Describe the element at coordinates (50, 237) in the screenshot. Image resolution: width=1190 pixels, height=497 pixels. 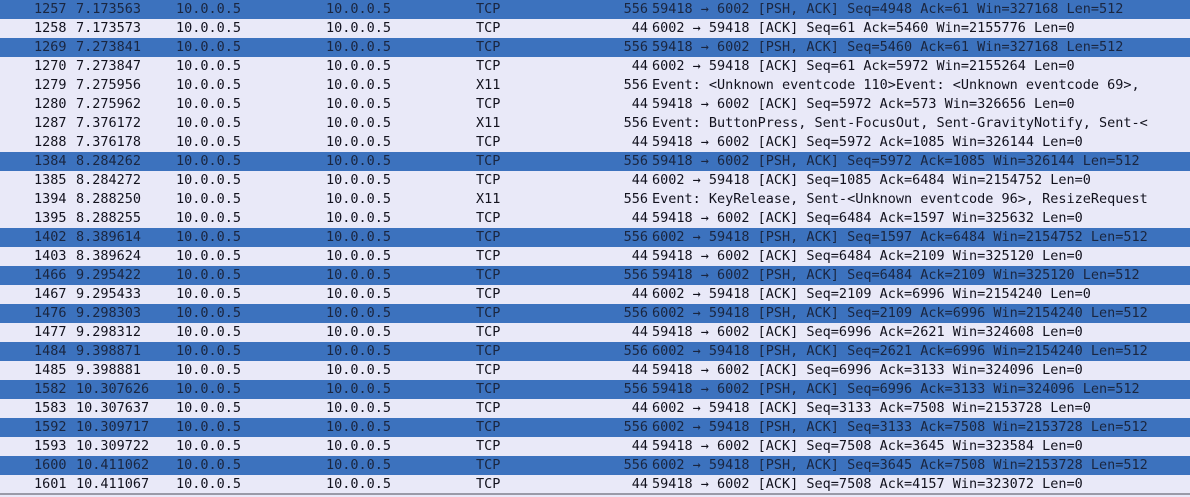
I see `packet-number-cell: 1402` at that location.